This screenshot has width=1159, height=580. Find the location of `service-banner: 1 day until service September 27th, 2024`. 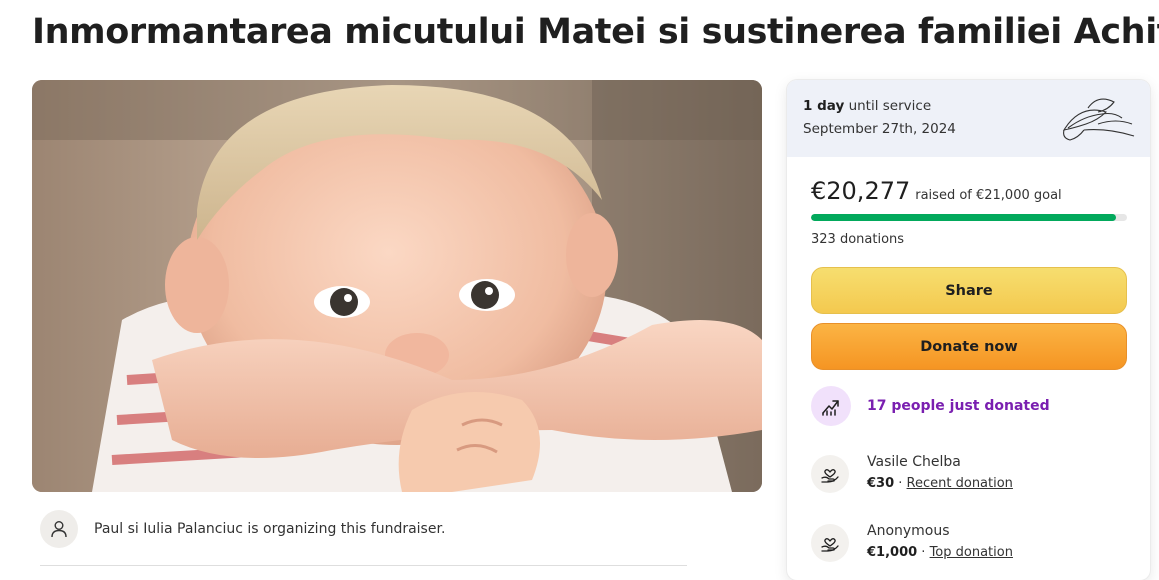

service-banner: 1 day until service September 27th, 2024 is located at coordinates (968, 118).